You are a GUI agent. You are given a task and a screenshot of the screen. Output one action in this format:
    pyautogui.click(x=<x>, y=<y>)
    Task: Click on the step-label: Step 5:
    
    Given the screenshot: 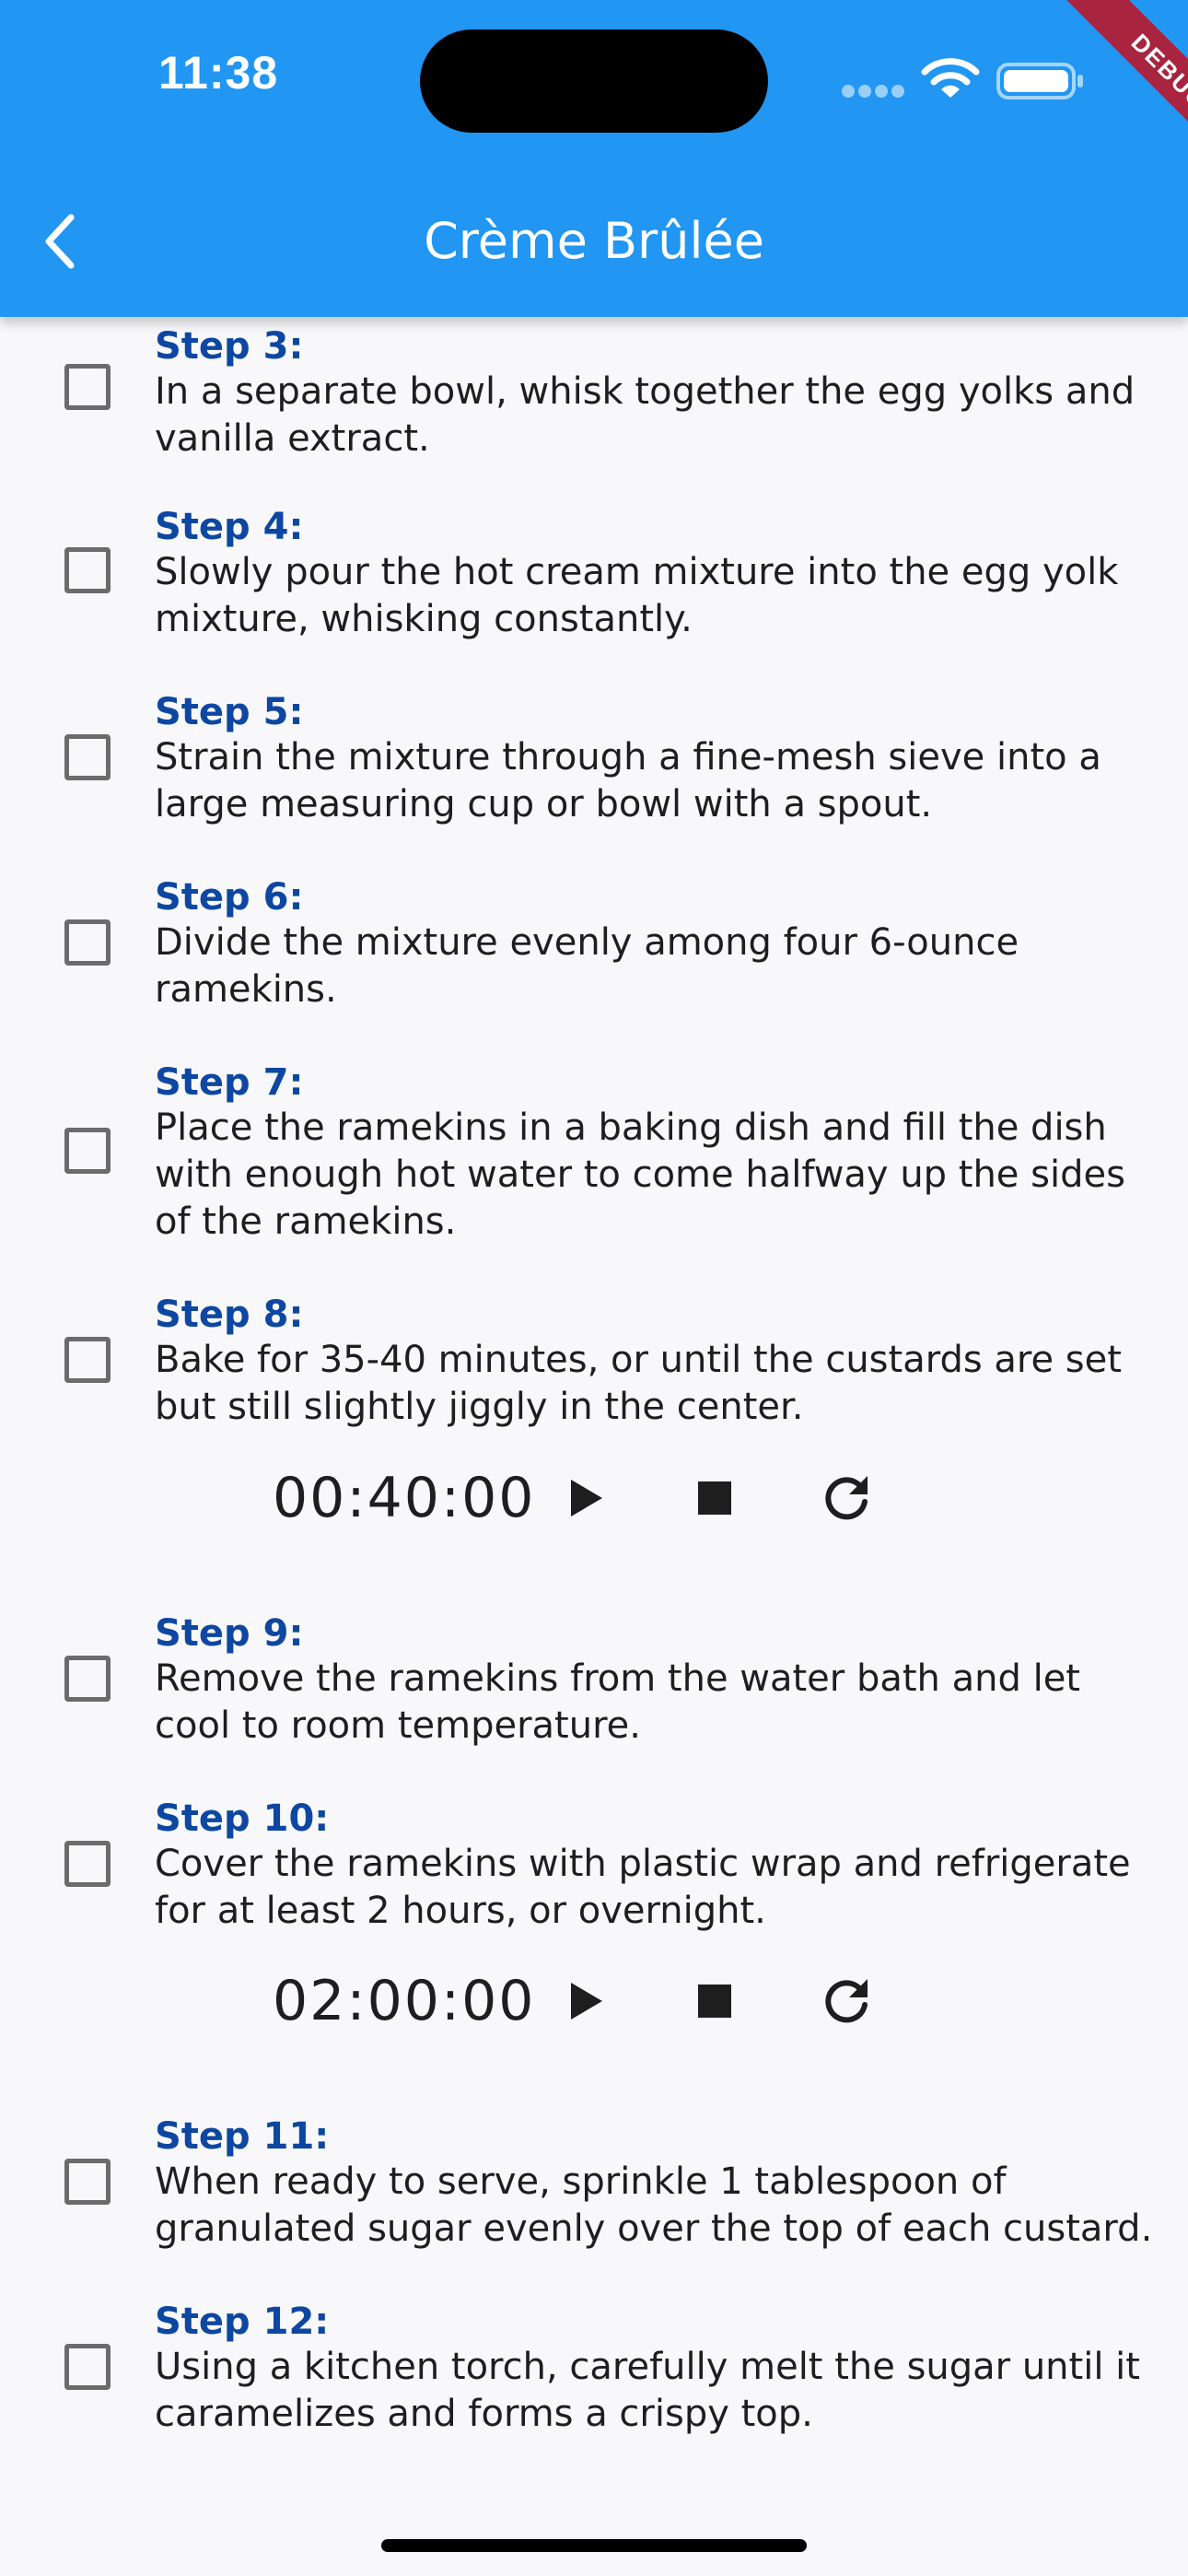 What is the action you would take?
    pyautogui.click(x=230, y=712)
    